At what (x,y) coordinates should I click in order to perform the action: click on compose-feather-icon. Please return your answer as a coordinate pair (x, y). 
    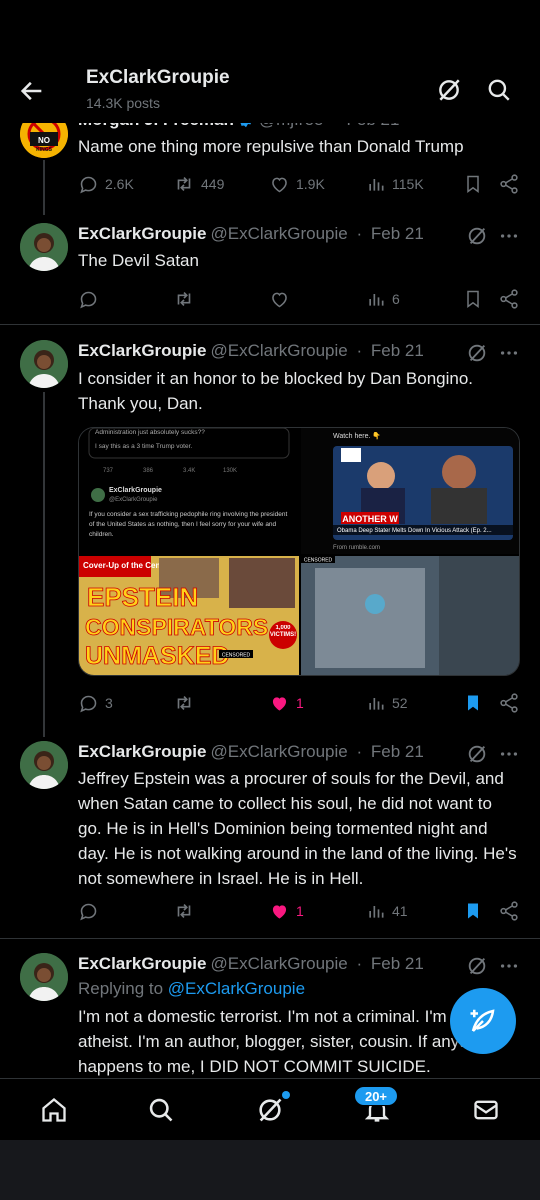
    Looking at the image, I should click on (482, 1020).